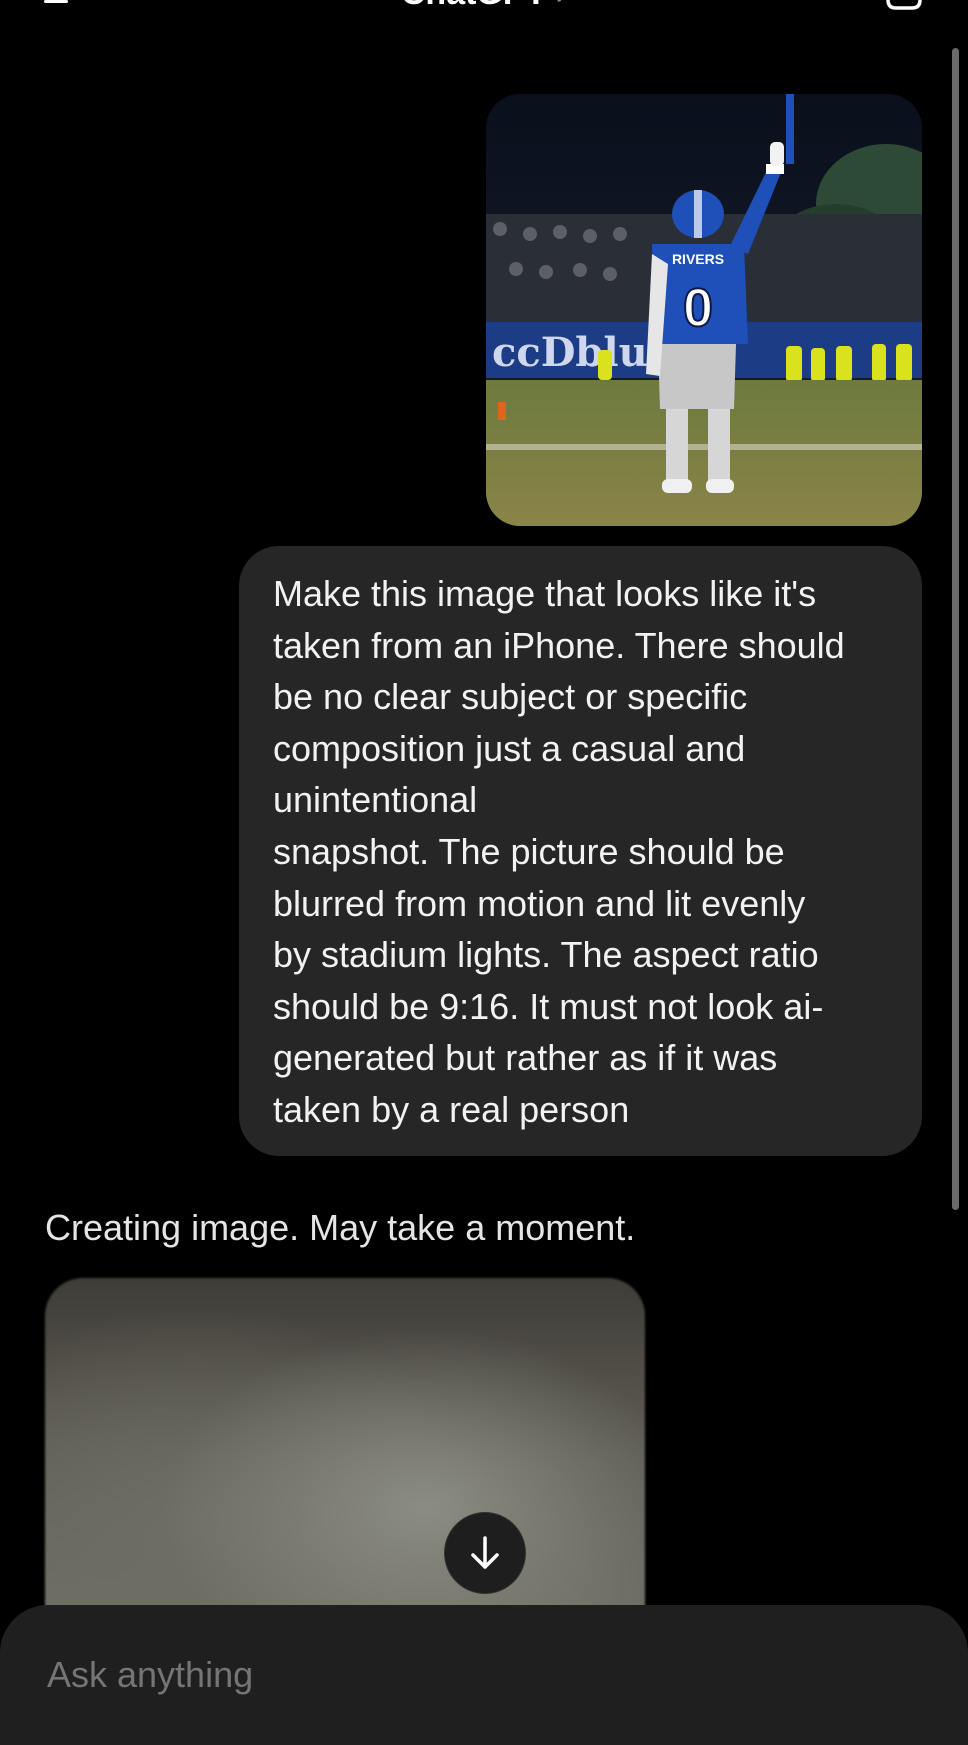 This screenshot has width=968, height=1745. I want to click on scroll-down-button, so click(485, 1553).